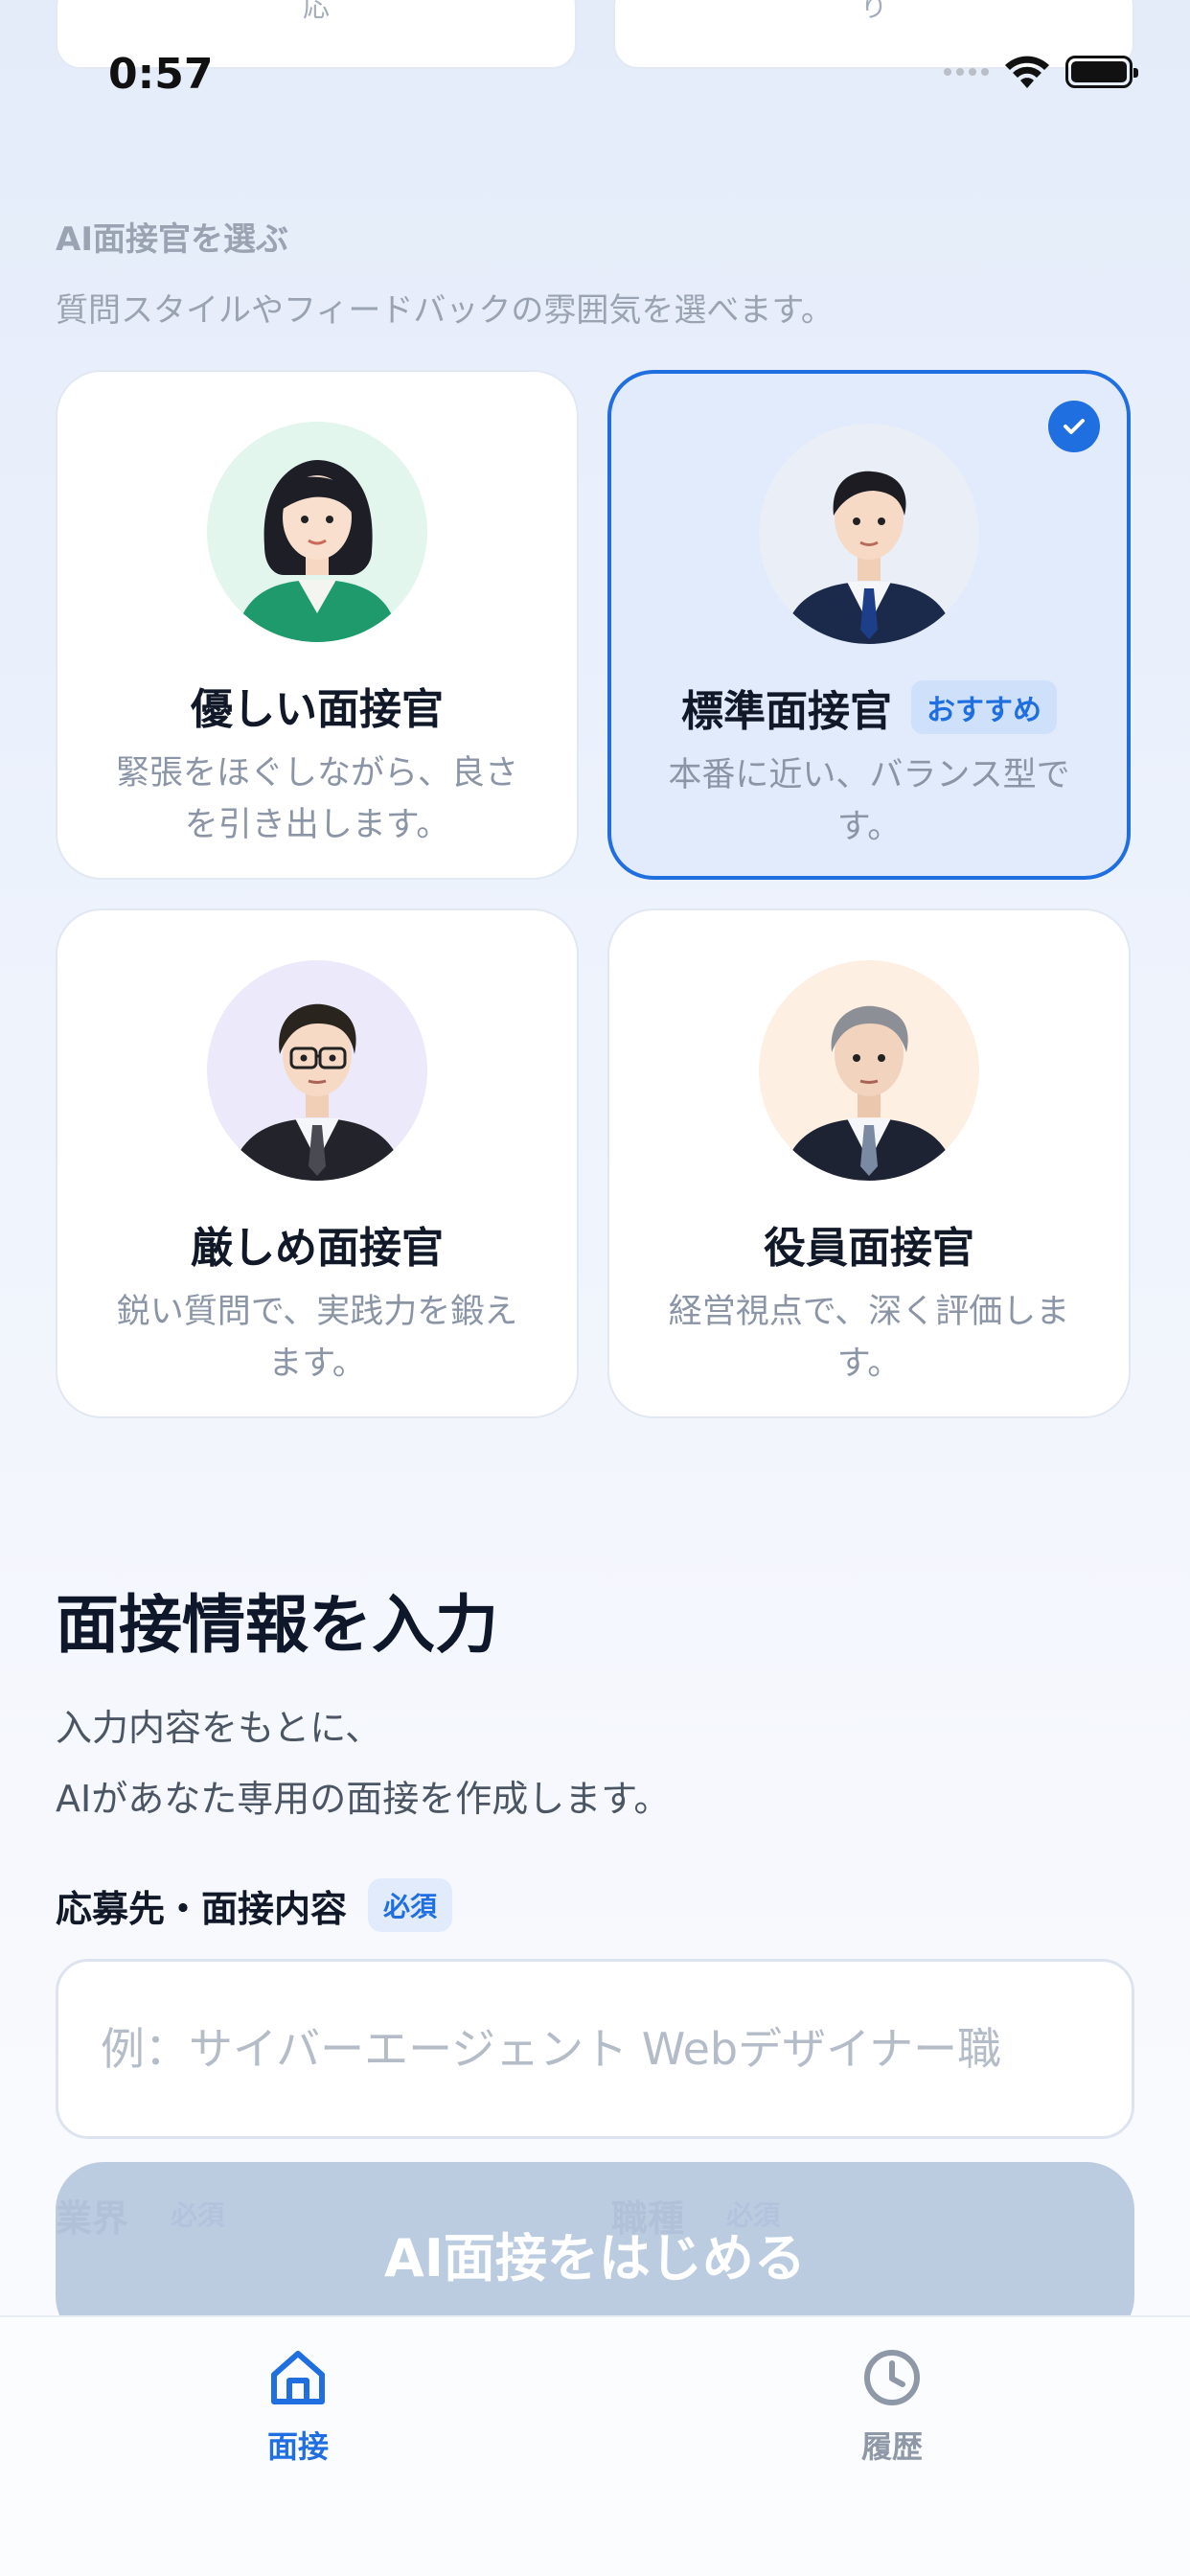  I want to click on tab-history: 履歴, so click(892, 2406).